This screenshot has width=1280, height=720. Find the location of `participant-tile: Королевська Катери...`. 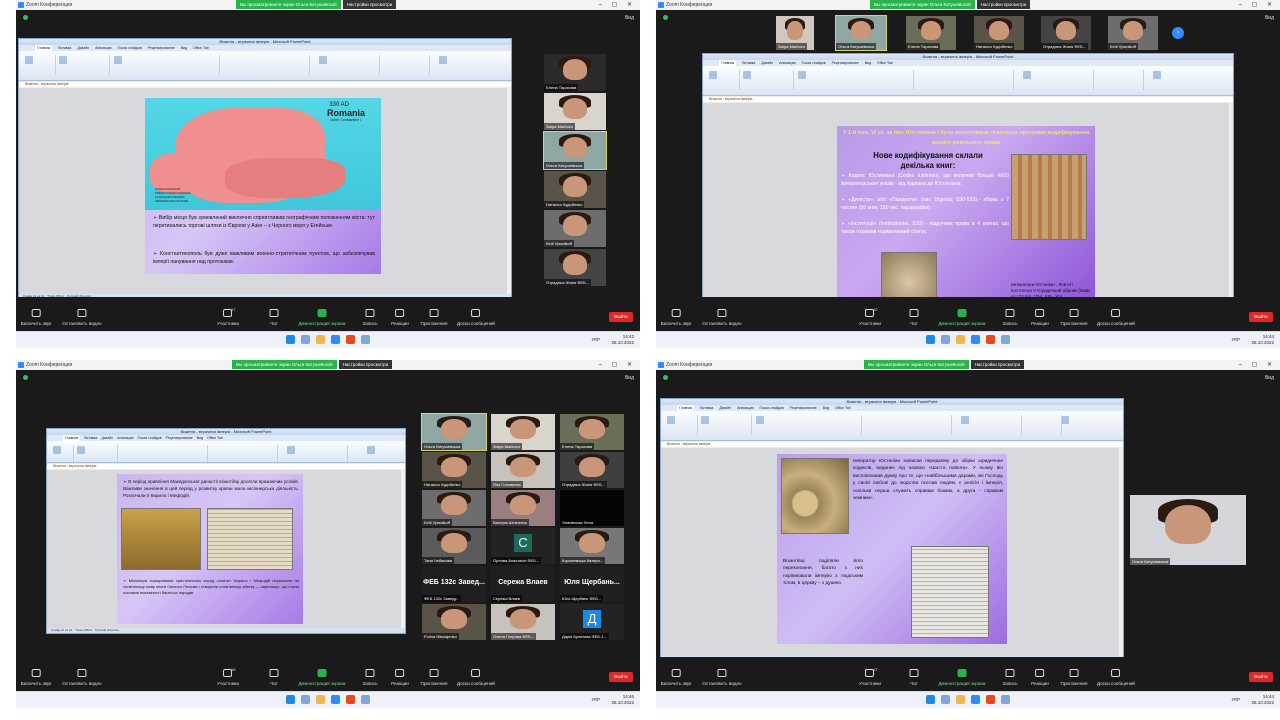

participant-tile: Королевська Катери... is located at coordinates (592, 546).